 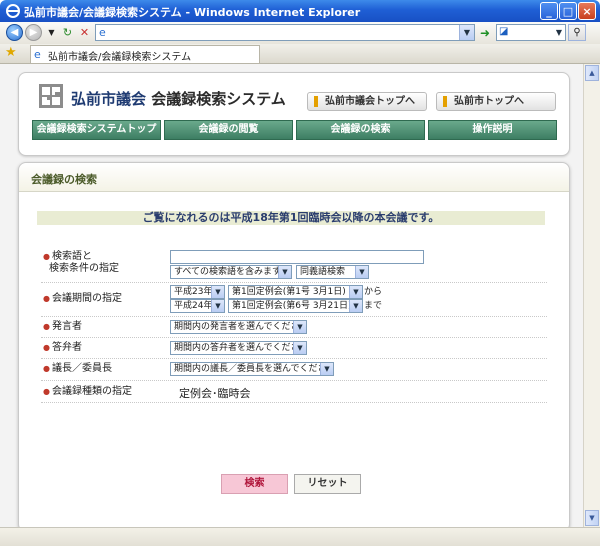 What do you see at coordinates (87, 391) in the screenshot?
I see `type-label: ● 会議録種類の指定` at bounding box center [87, 391].